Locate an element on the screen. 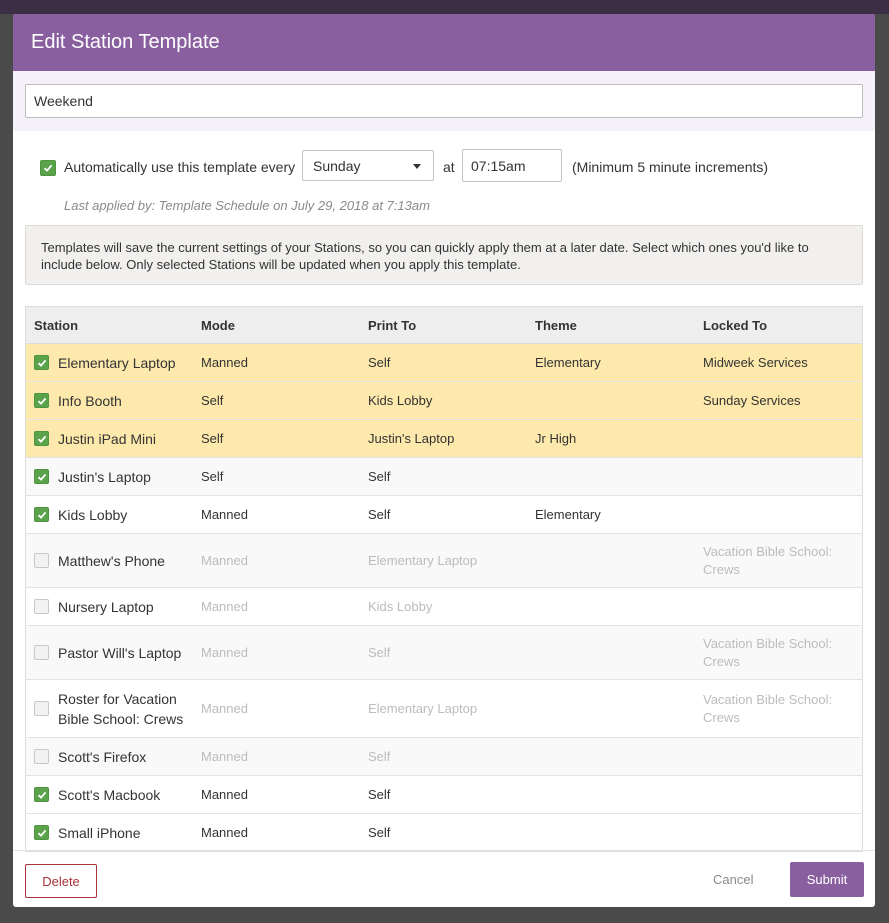 The width and height of the screenshot is (889, 923). table-row: Info Booth Self Kids Lobby Sunday Services is located at coordinates (444, 401).